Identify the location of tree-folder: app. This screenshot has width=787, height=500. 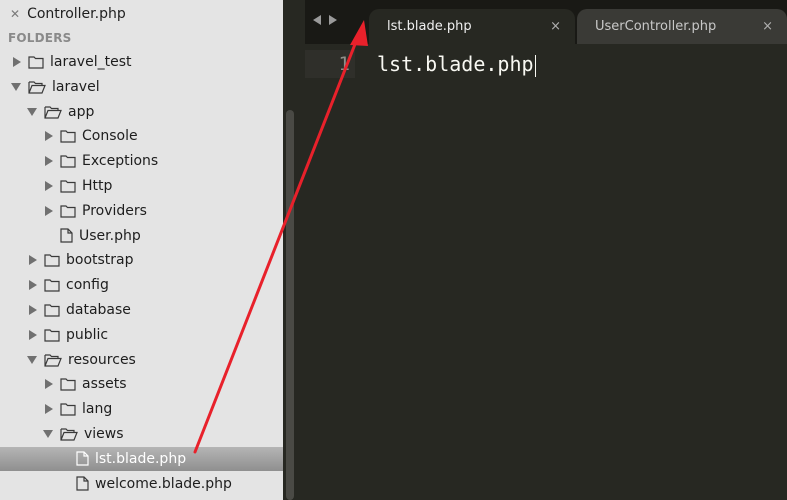
(141, 112).